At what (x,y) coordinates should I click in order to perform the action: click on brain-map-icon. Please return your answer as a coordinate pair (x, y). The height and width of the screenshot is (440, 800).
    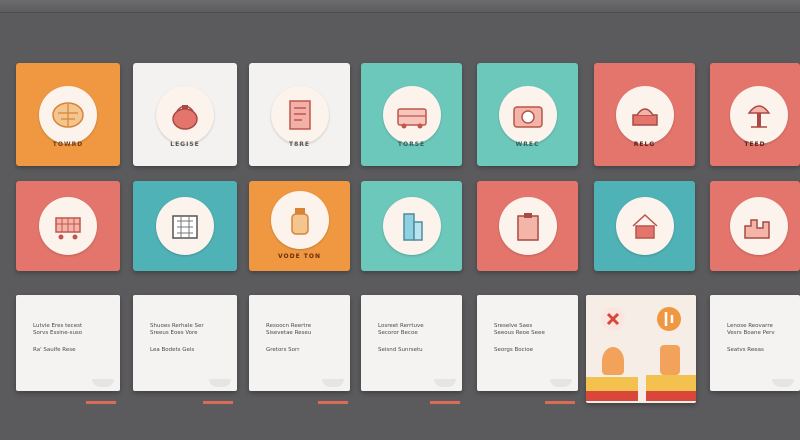
    Looking at the image, I should click on (68, 115).